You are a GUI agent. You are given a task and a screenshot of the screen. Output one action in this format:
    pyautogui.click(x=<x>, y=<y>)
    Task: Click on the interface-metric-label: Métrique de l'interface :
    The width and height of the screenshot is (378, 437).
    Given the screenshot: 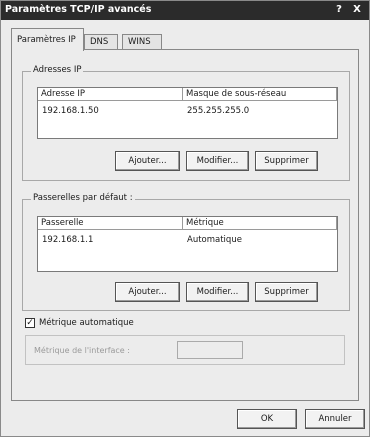 What is the action you would take?
    pyautogui.click(x=82, y=350)
    